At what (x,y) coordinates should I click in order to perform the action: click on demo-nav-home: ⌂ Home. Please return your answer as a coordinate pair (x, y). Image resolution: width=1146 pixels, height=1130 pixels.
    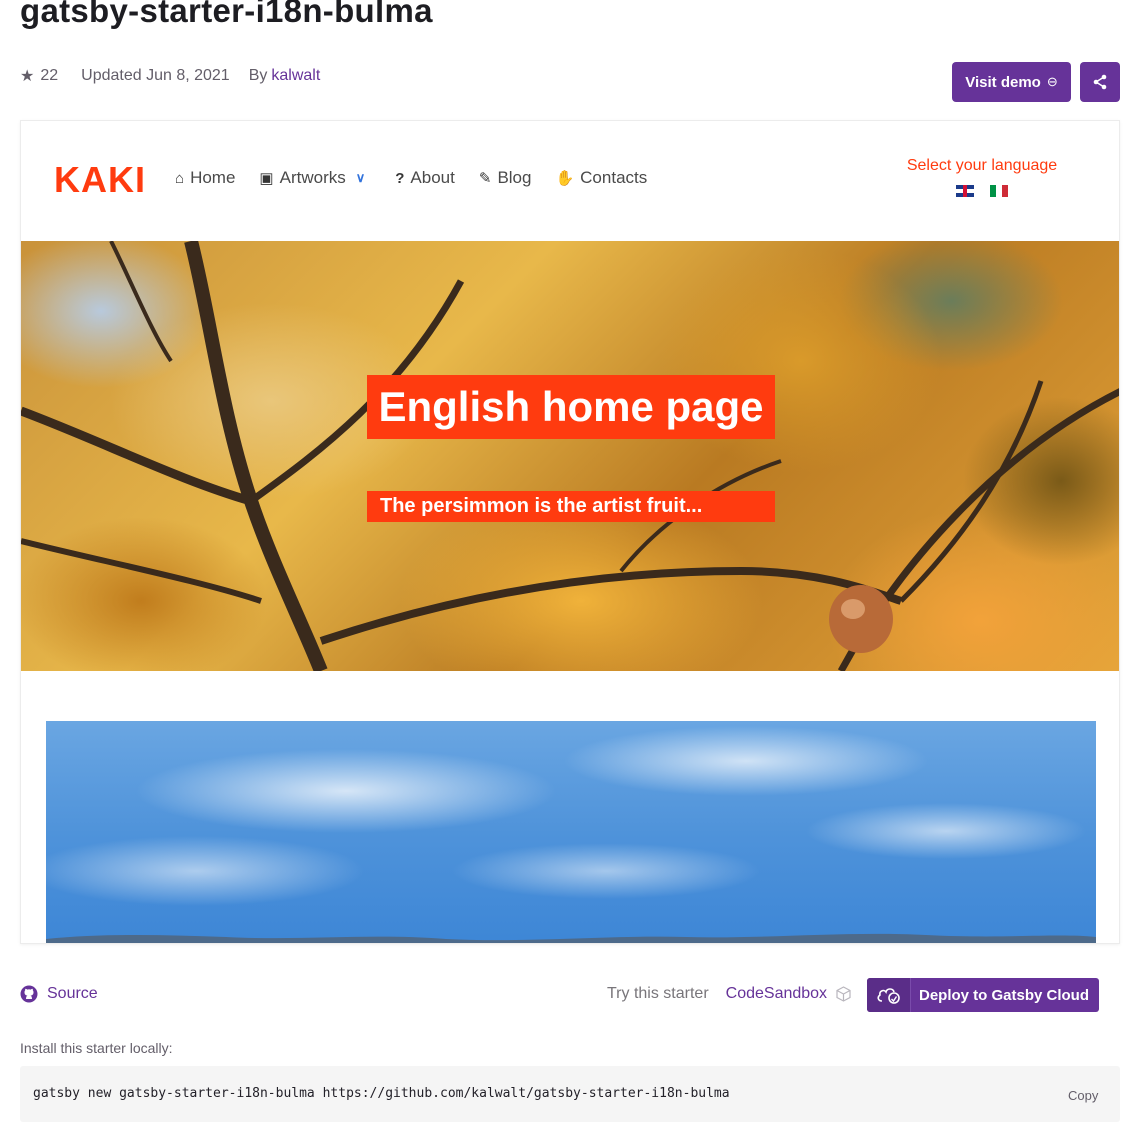
    Looking at the image, I should click on (205, 178).